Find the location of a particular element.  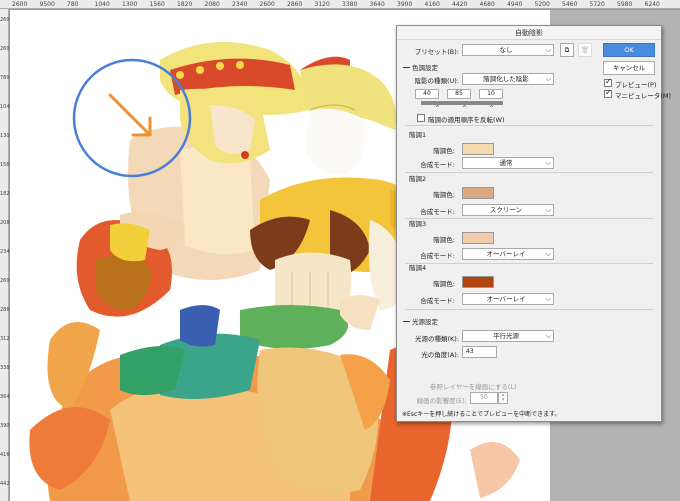

gradient-2-color-swatch is located at coordinates (478, 193).